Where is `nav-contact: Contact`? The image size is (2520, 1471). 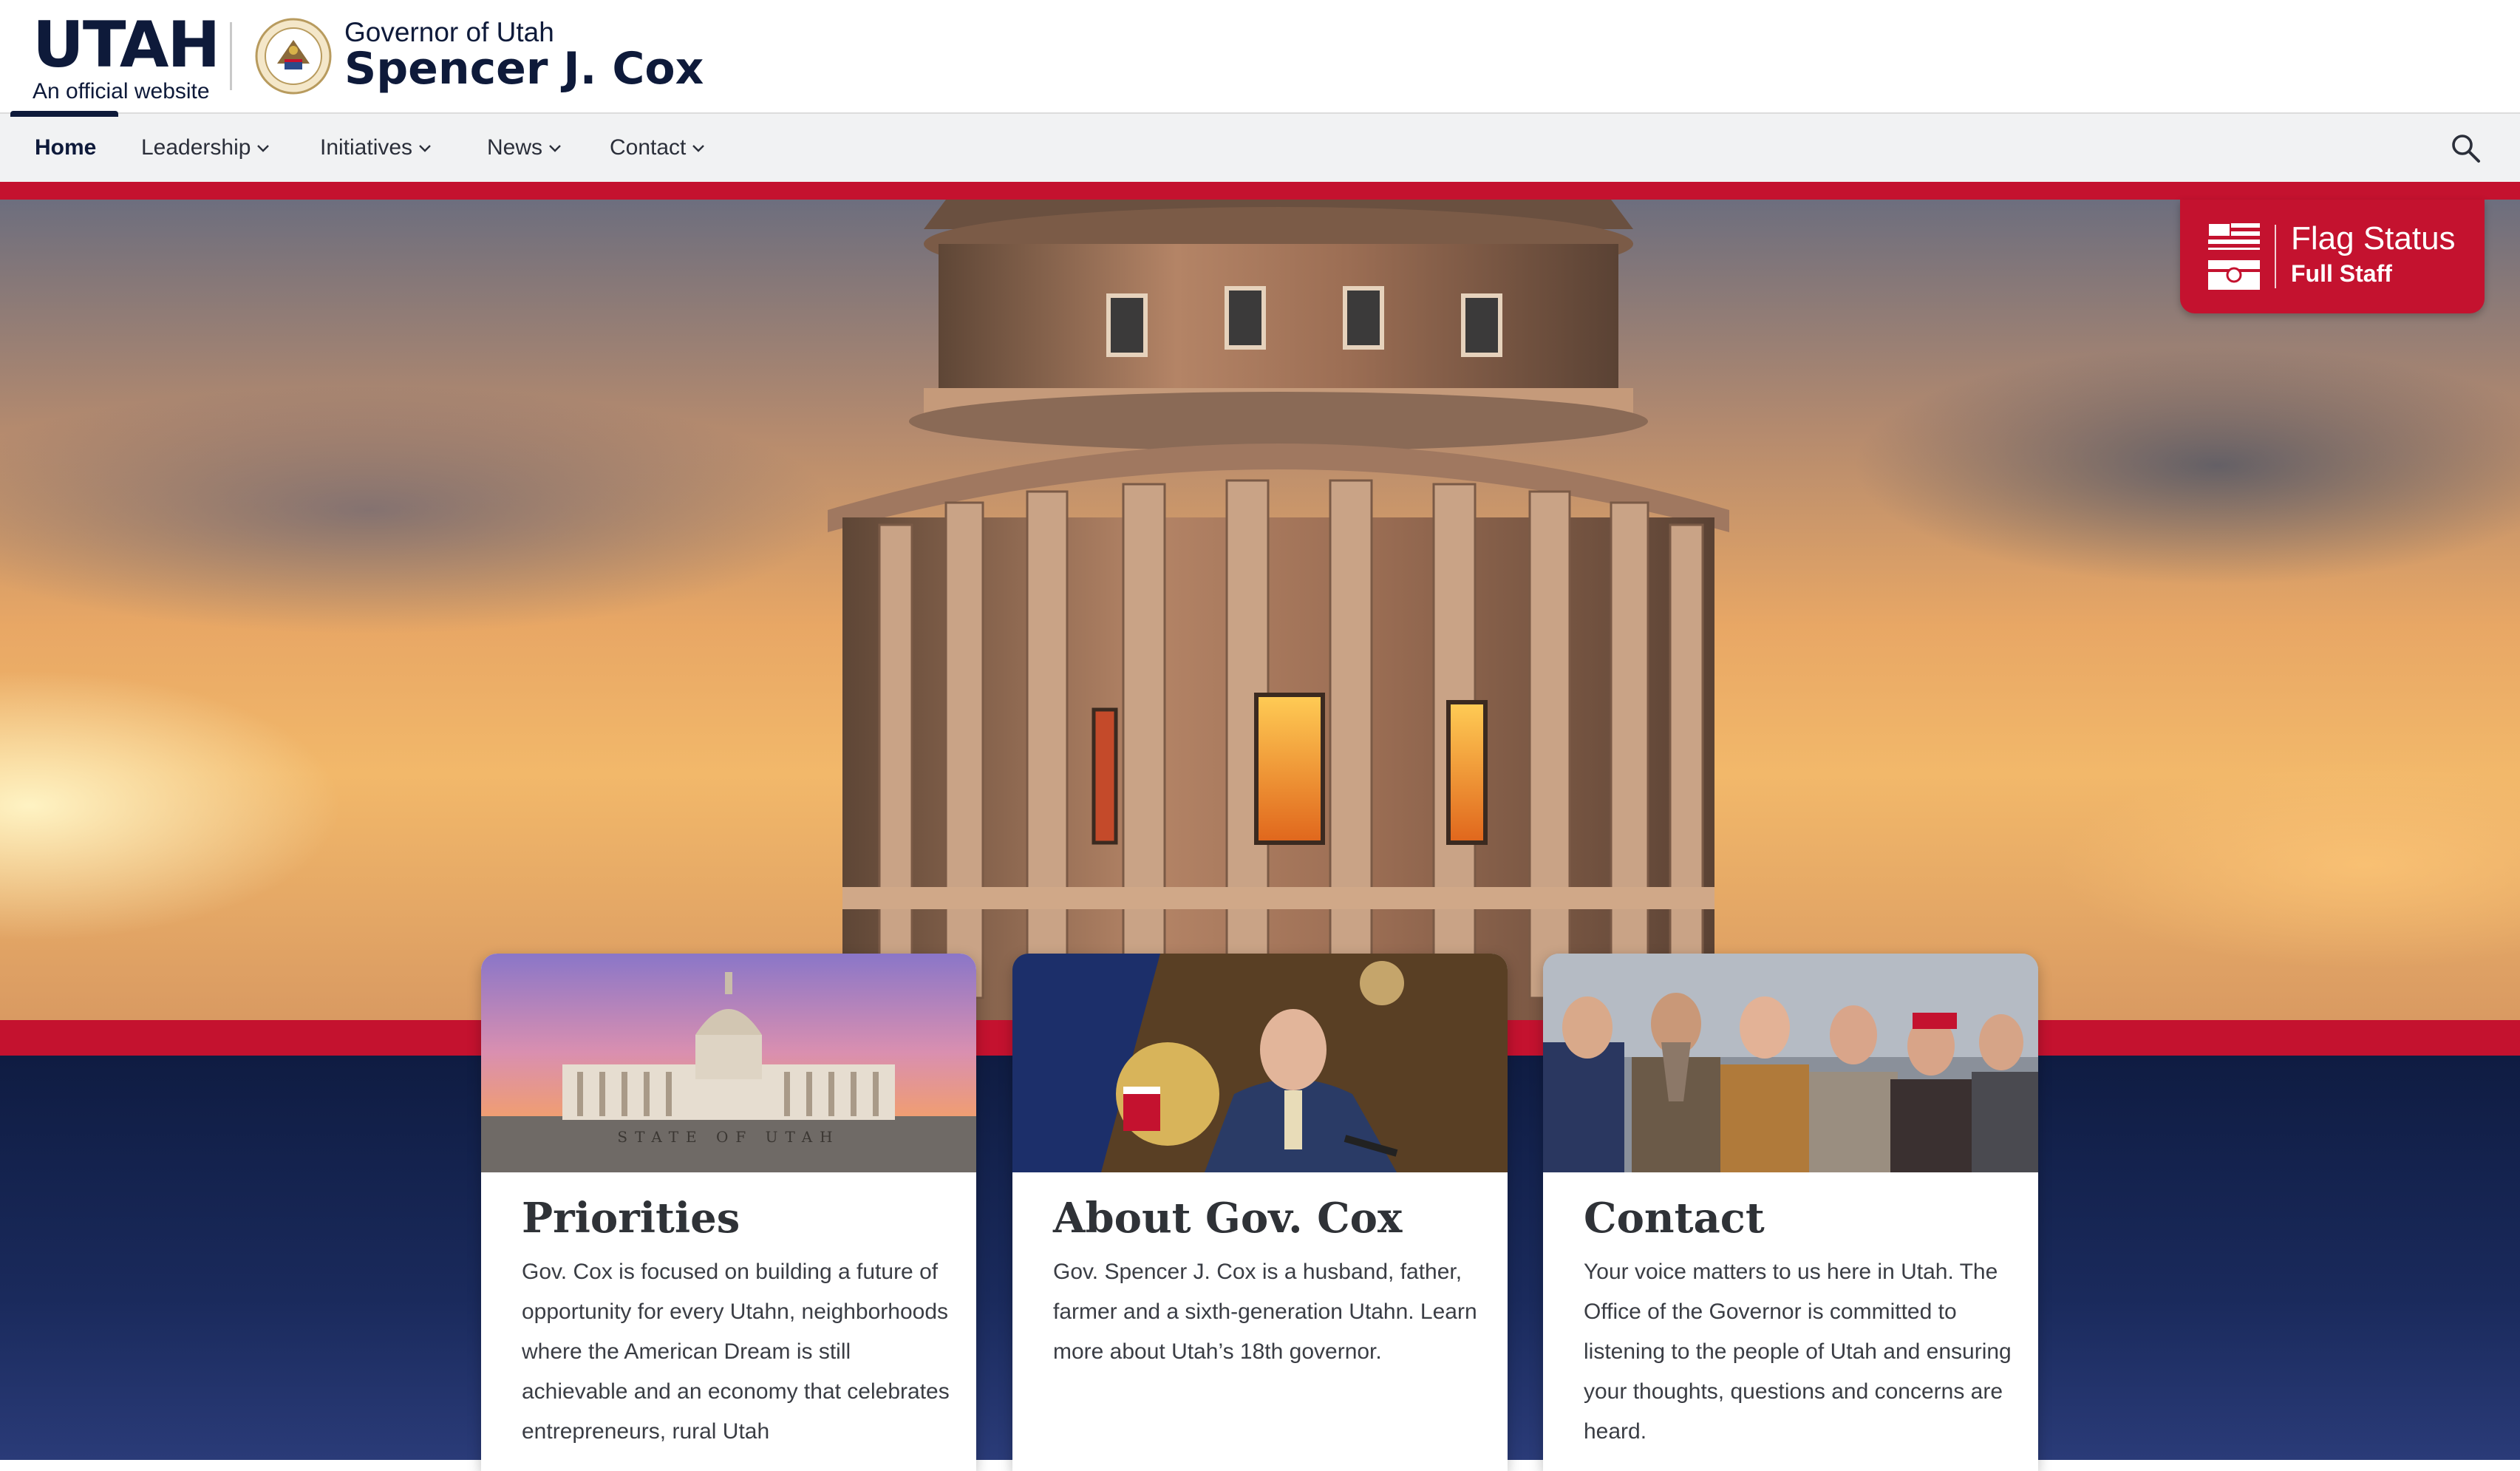 nav-contact: Contact is located at coordinates (658, 148).